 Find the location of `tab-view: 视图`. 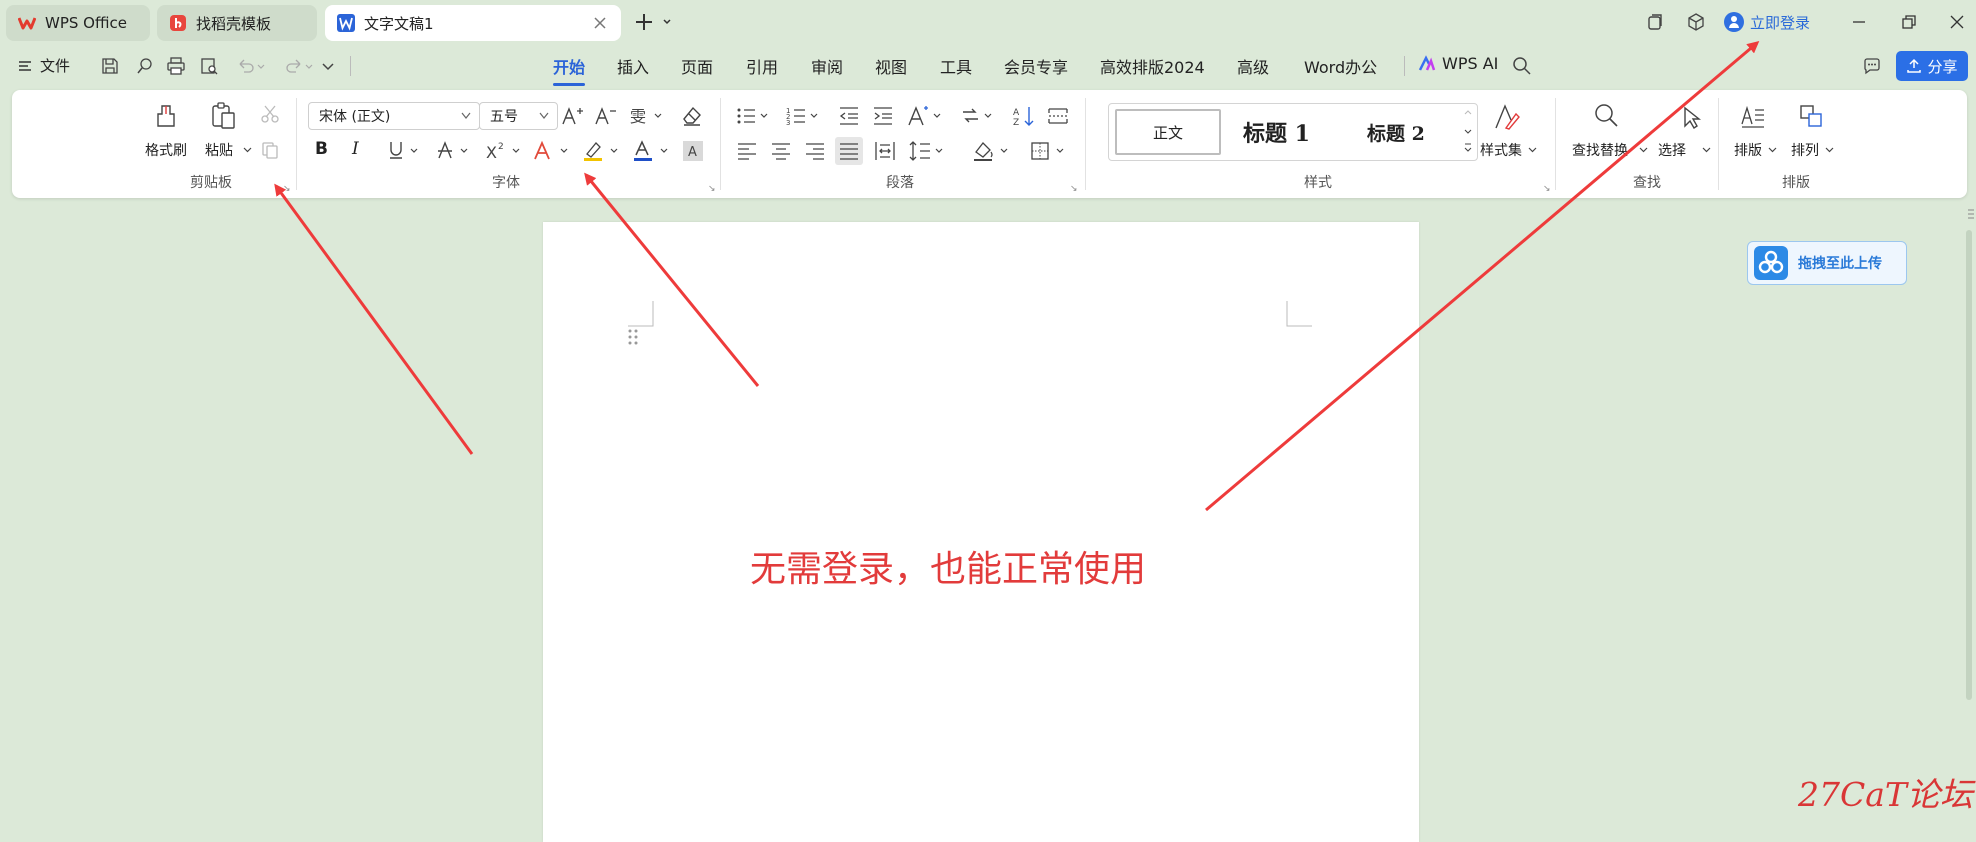

tab-view: 视图 is located at coordinates (891, 66).